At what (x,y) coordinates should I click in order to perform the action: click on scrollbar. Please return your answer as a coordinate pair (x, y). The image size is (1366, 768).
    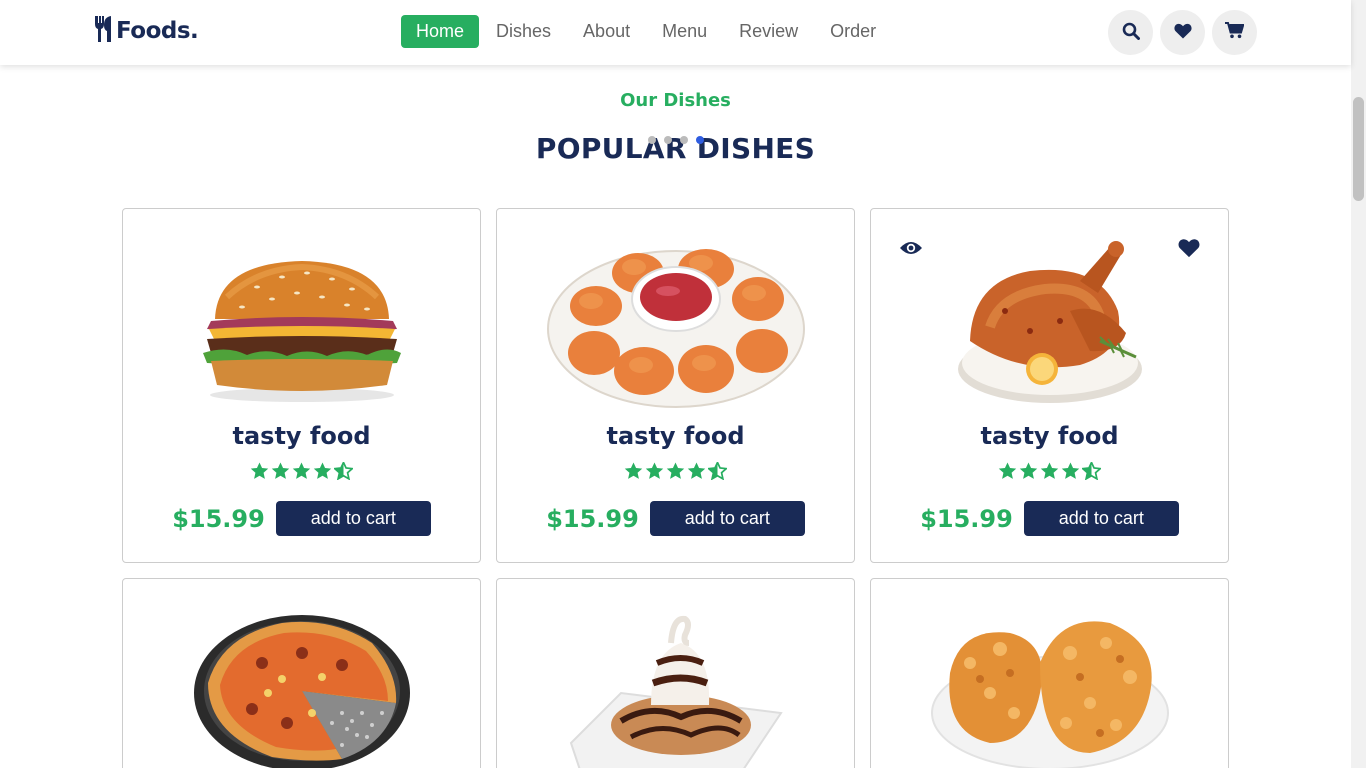
    Looking at the image, I should click on (1358, 384).